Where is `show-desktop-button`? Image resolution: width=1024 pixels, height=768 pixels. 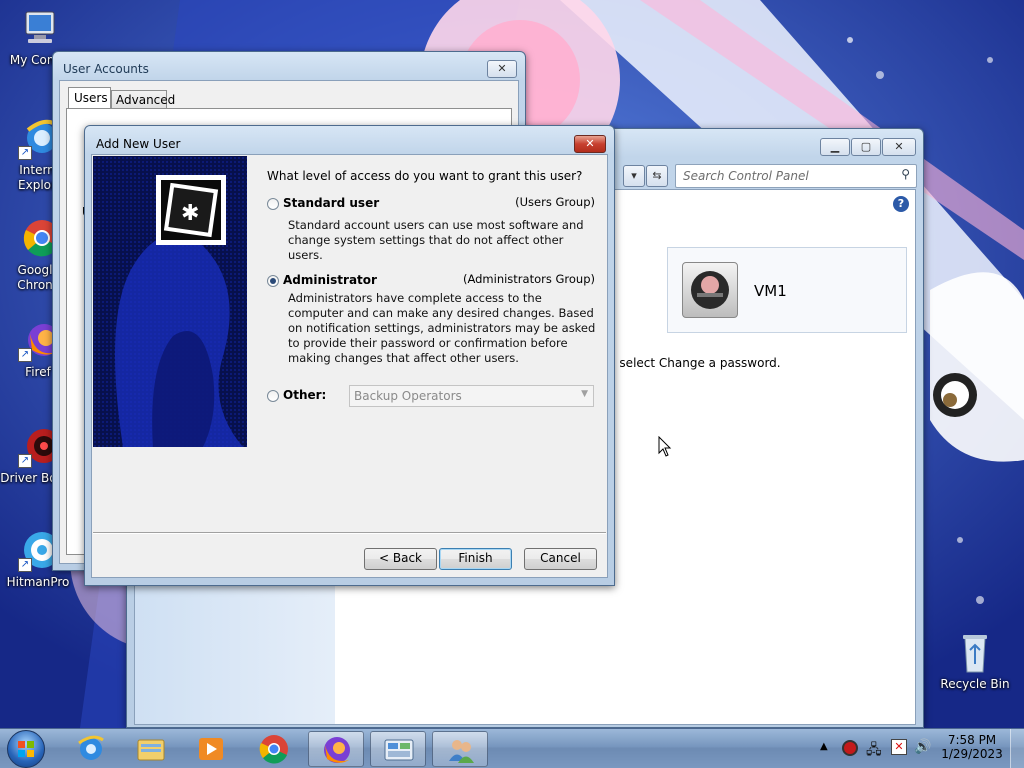 show-desktop-button is located at coordinates (1017, 748).